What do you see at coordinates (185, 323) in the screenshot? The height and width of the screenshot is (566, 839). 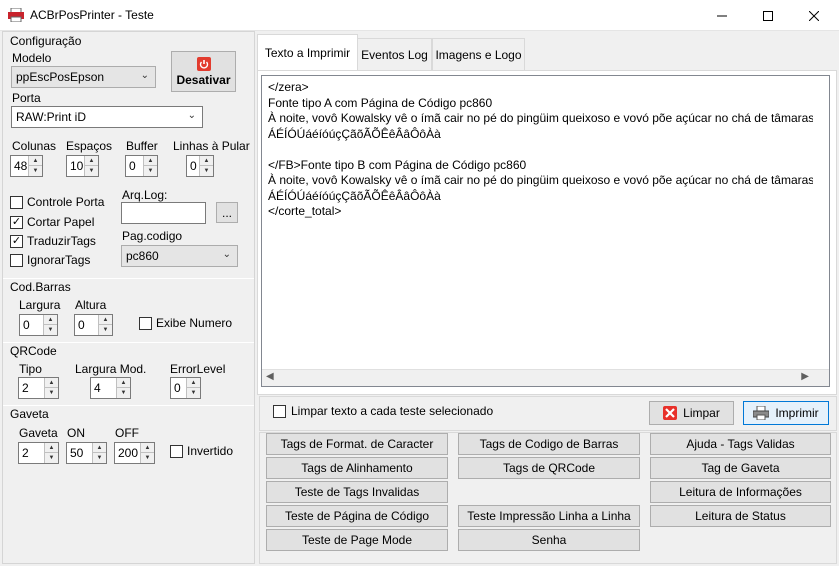 I see `exibe-numero-checkbox: Exibe Numero` at bounding box center [185, 323].